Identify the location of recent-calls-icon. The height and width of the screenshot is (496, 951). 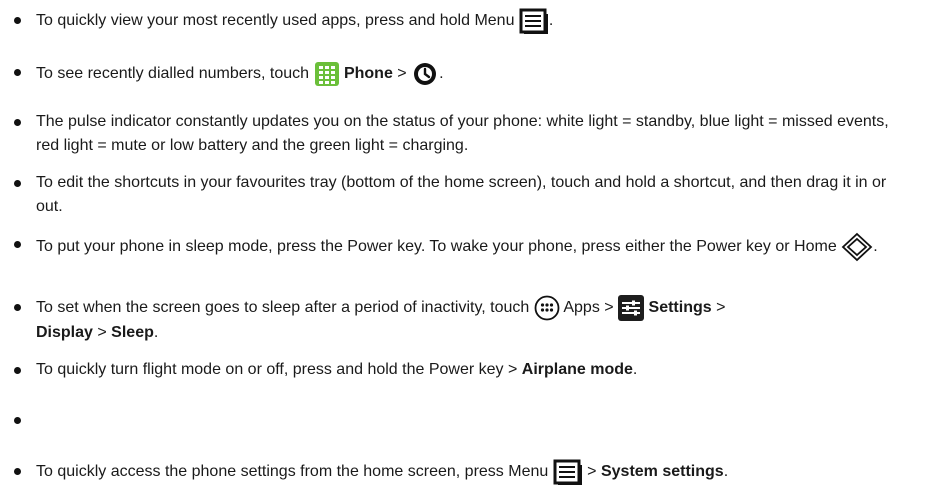
(425, 74).